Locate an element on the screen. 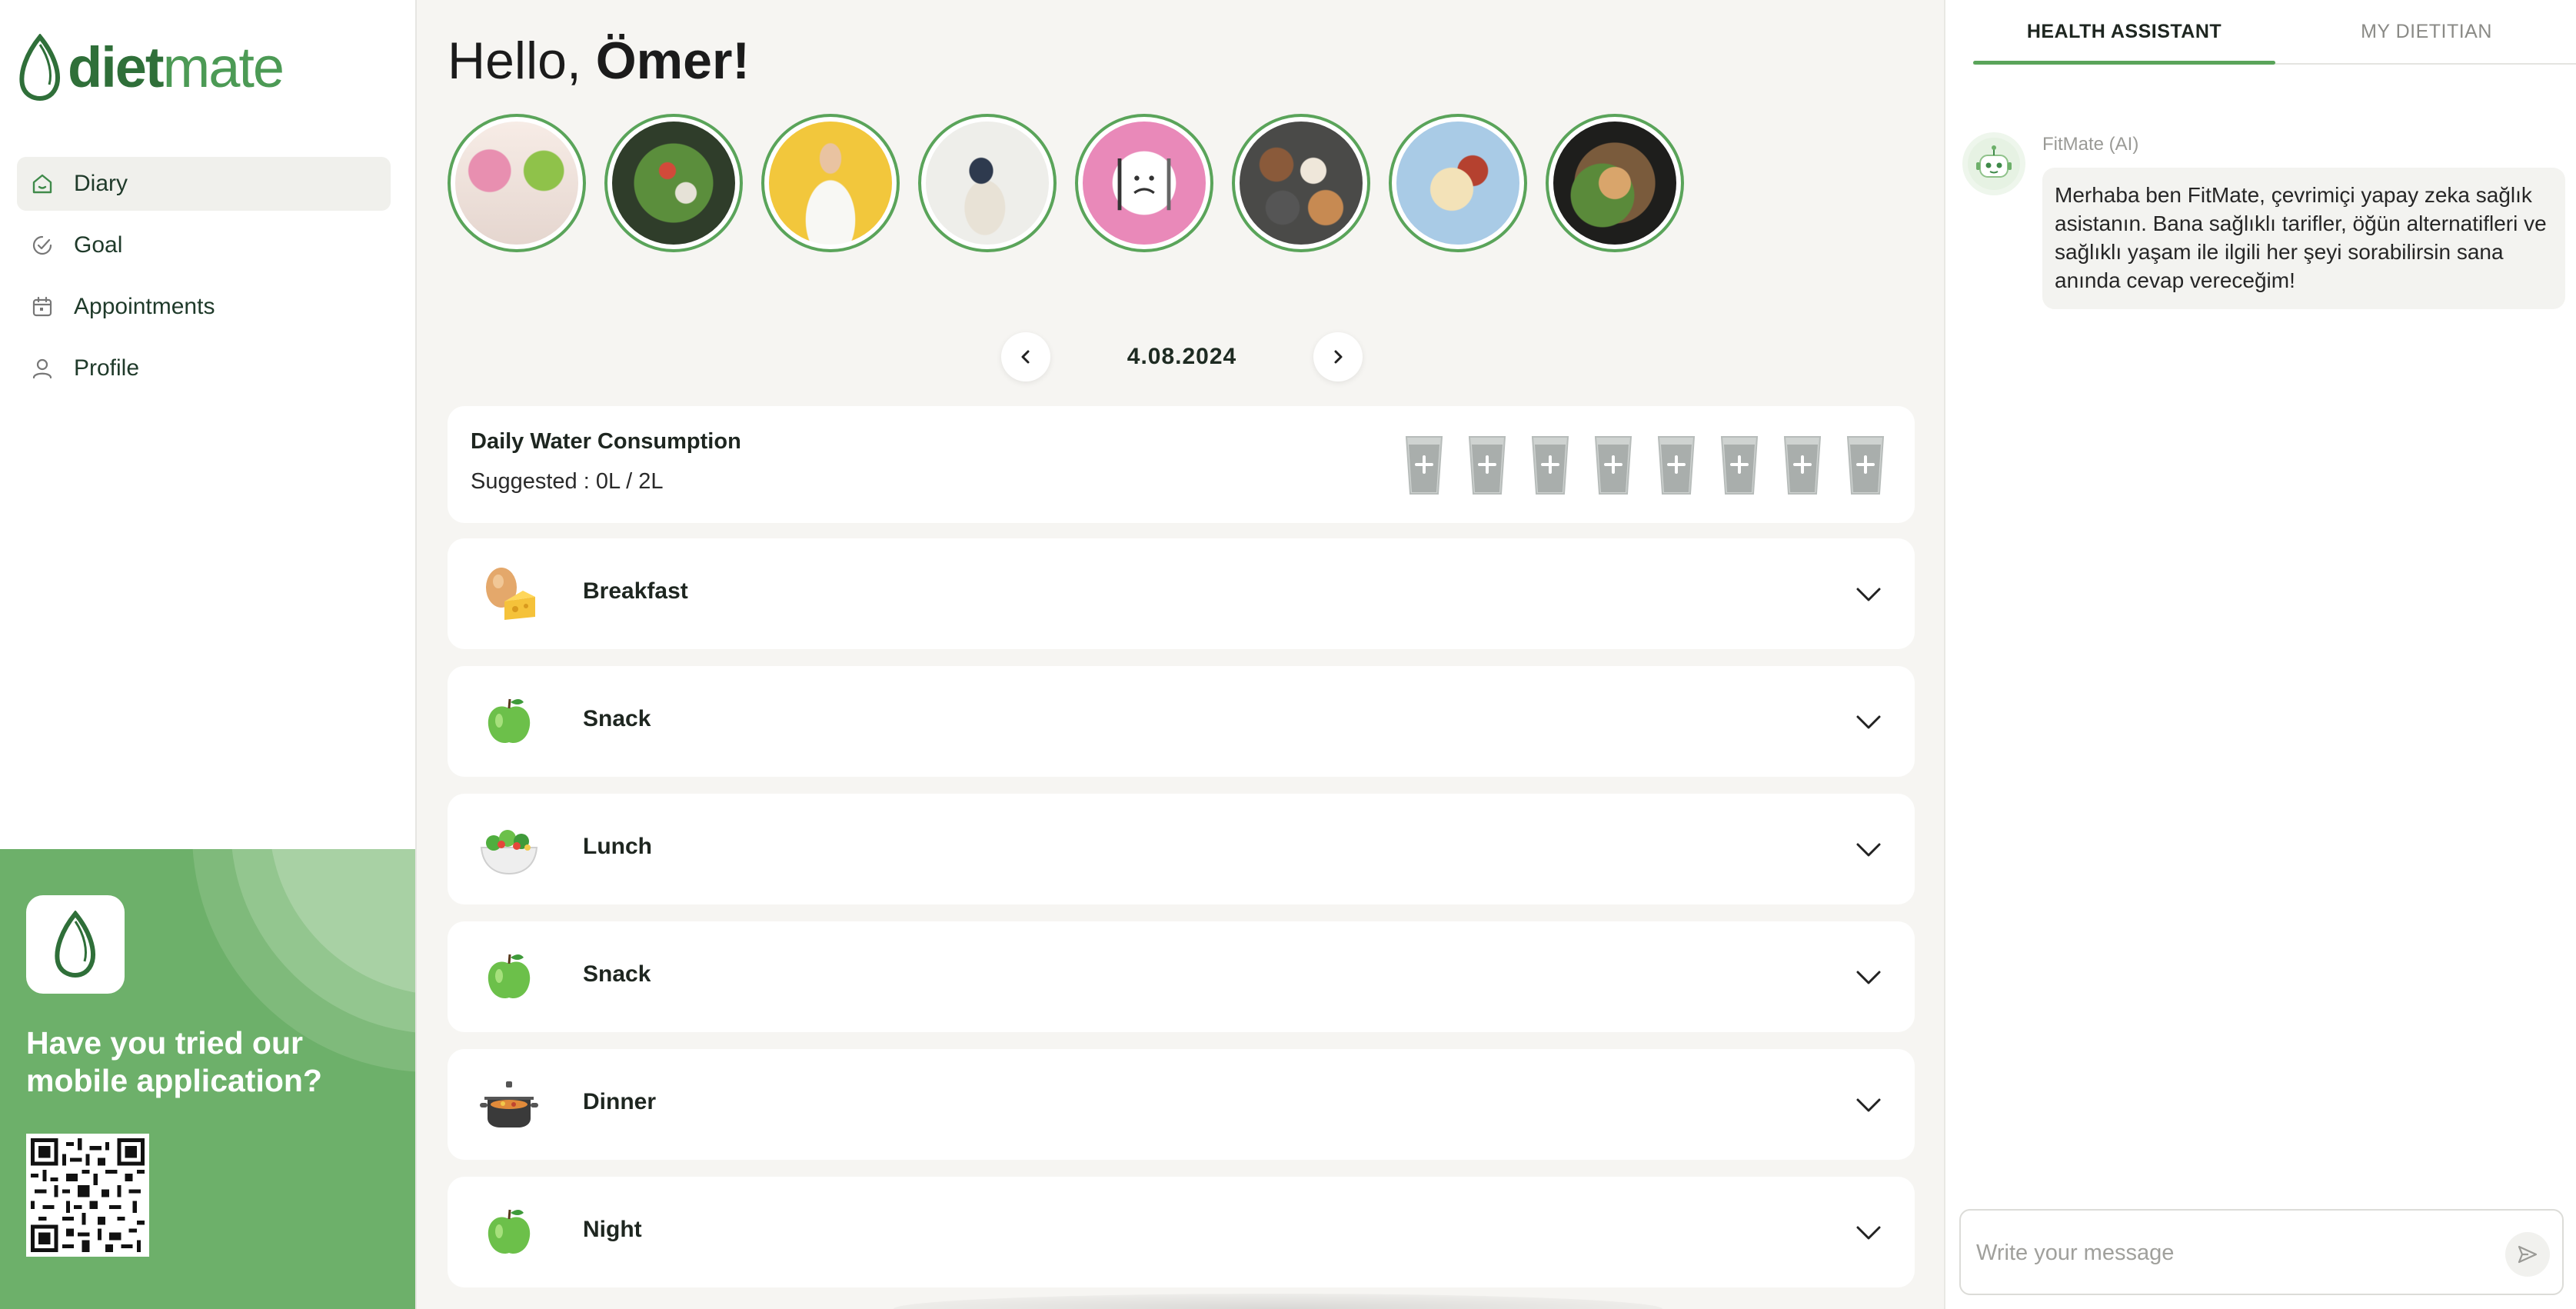 This screenshot has width=2576, height=1309. sidebar-item-diary: Diary is located at coordinates (204, 184).